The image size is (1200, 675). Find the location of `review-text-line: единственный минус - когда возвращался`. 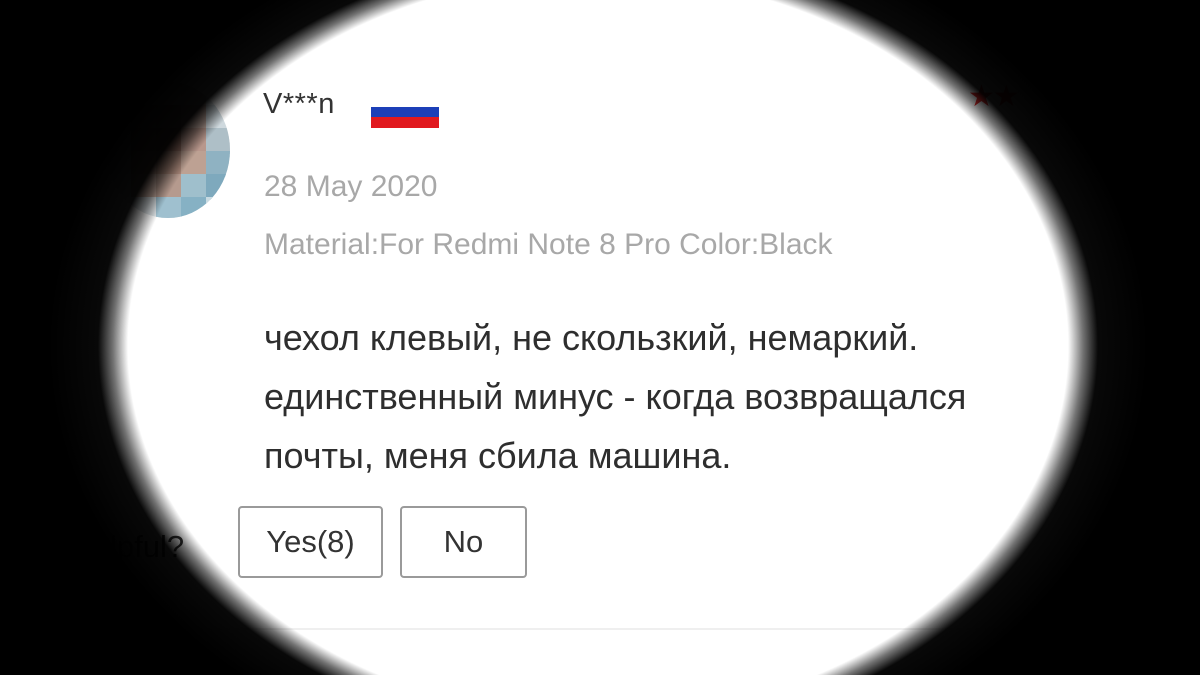

review-text-line: единственный минус - когда возвращался is located at coordinates (615, 396).